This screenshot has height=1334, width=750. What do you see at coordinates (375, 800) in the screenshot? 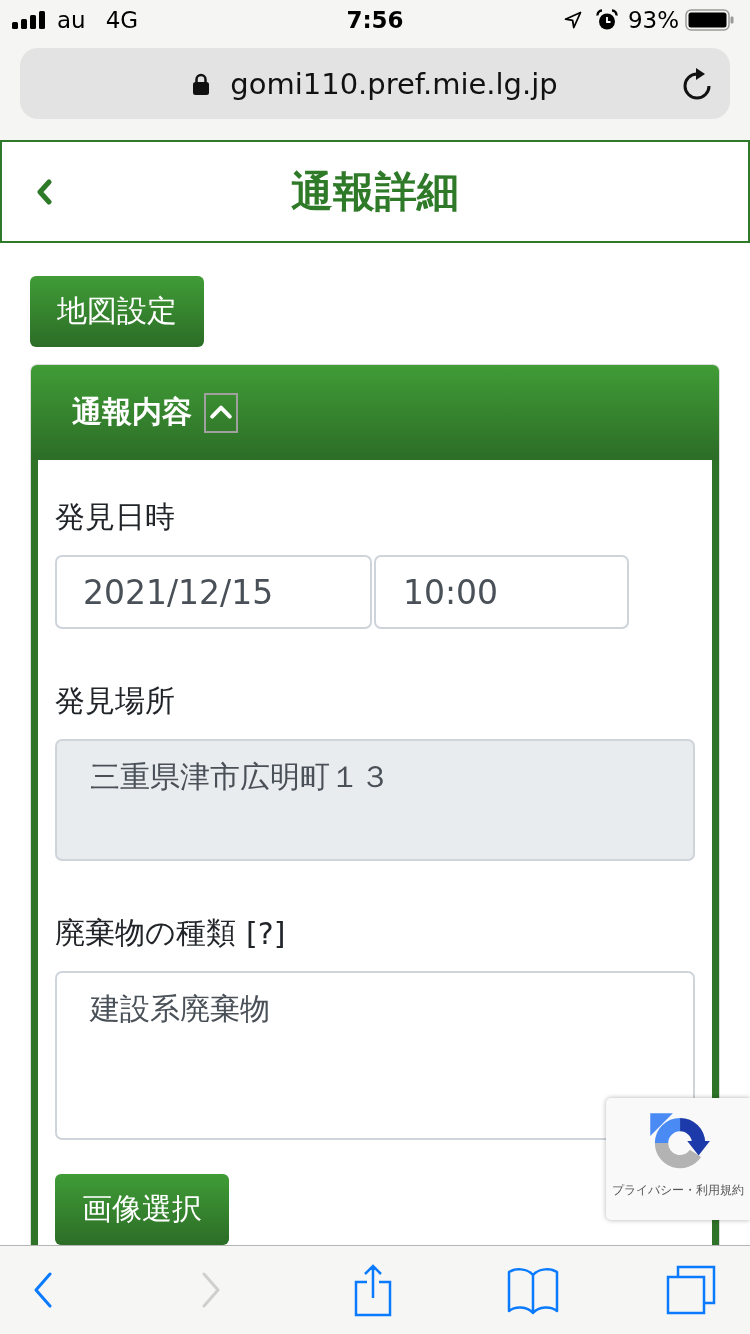
I see `text-area-field: 三重県津市広明町１３` at bounding box center [375, 800].